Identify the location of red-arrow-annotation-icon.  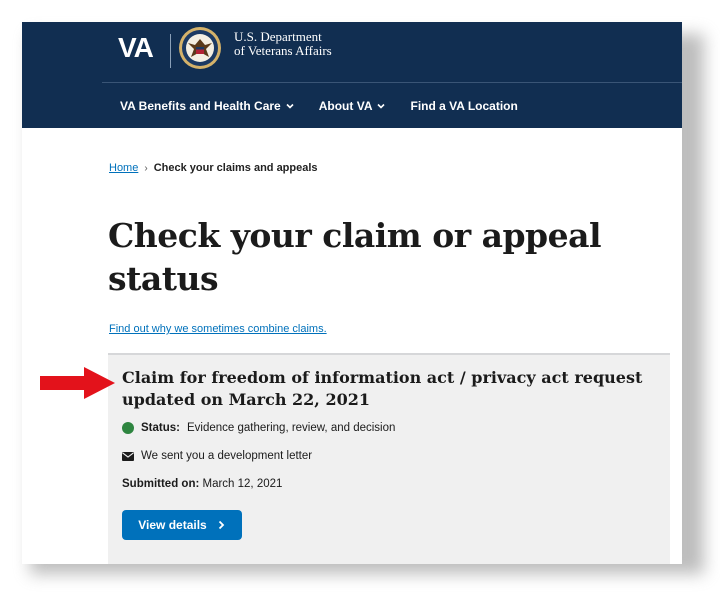
(77, 383).